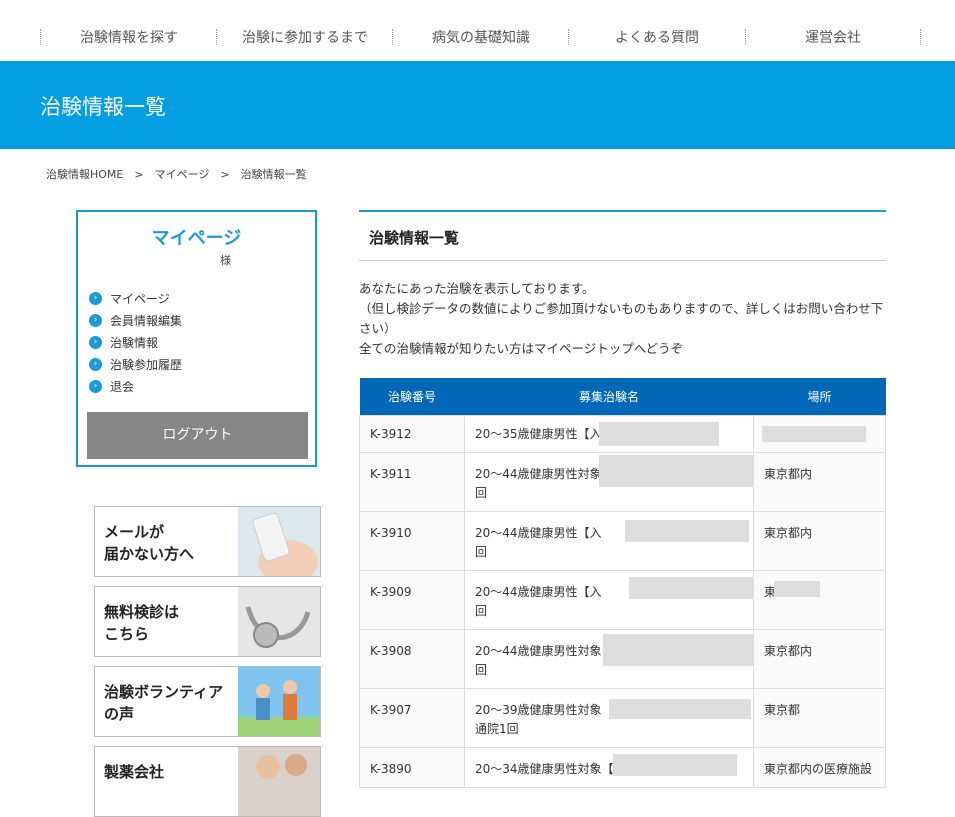  Describe the element at coordinates (412, 434) in the screenshot. I see `trial-id: K-3912` at that location.